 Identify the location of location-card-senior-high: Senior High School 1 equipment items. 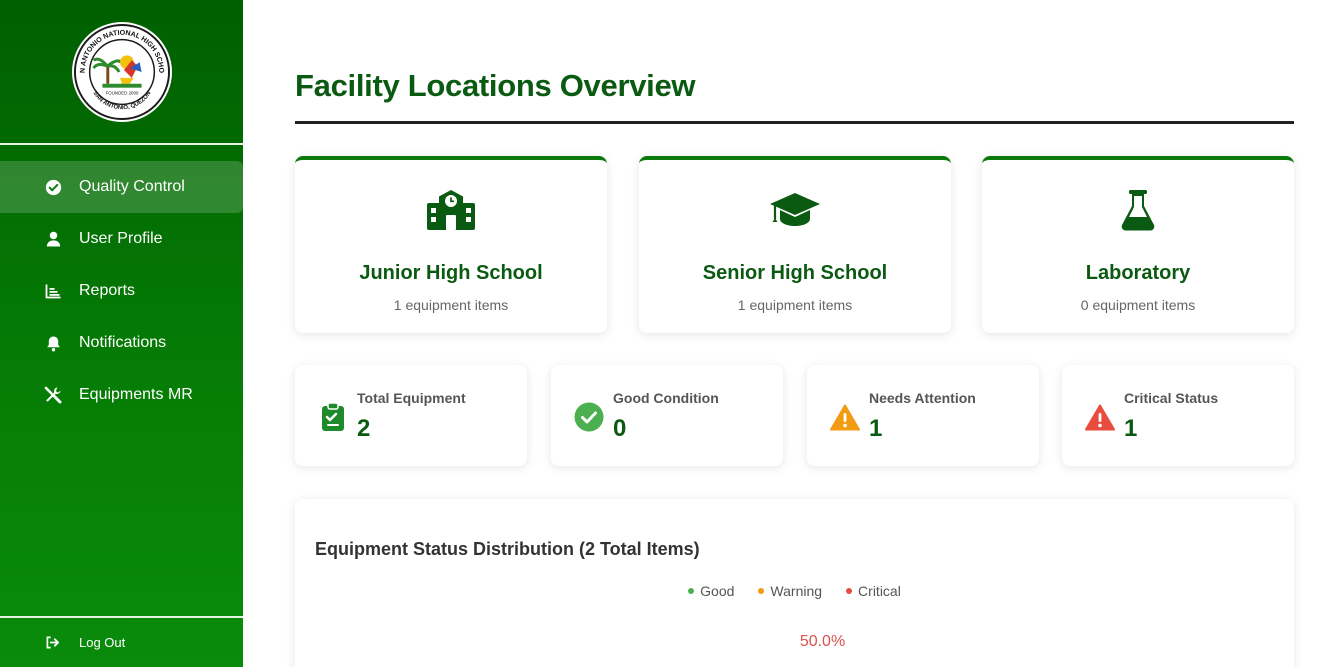
(795, 244).